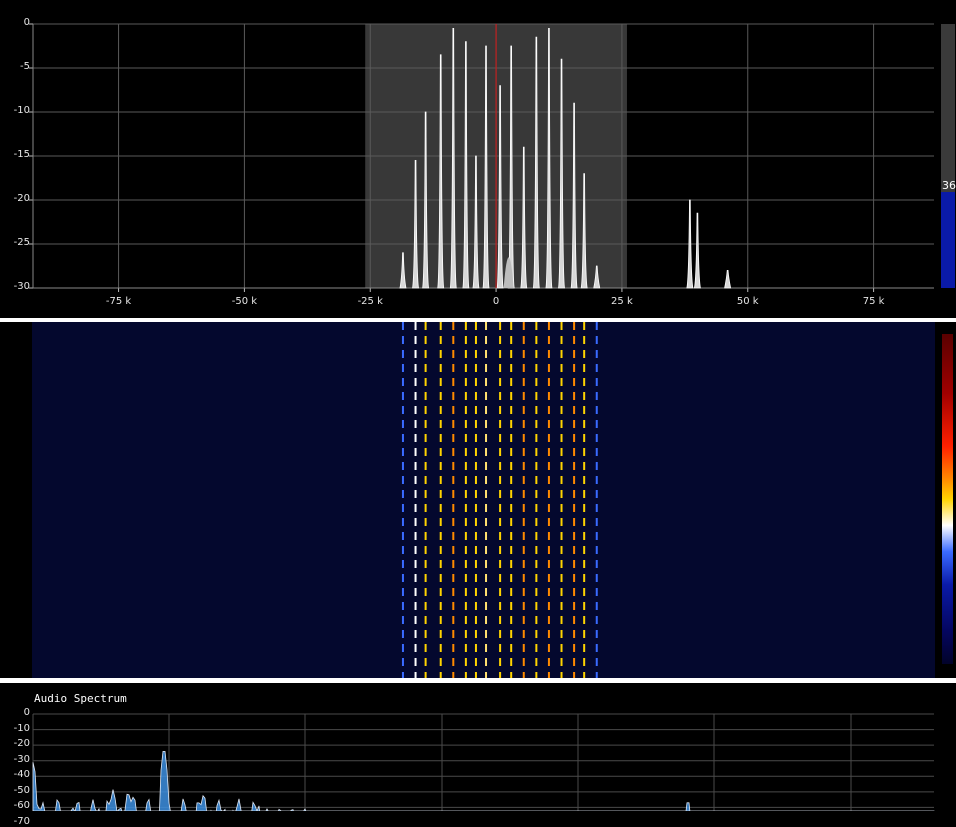  Describe the element at coordinates (25, 66) in the screenshot. I see `y-tick-label: -5` at that location.